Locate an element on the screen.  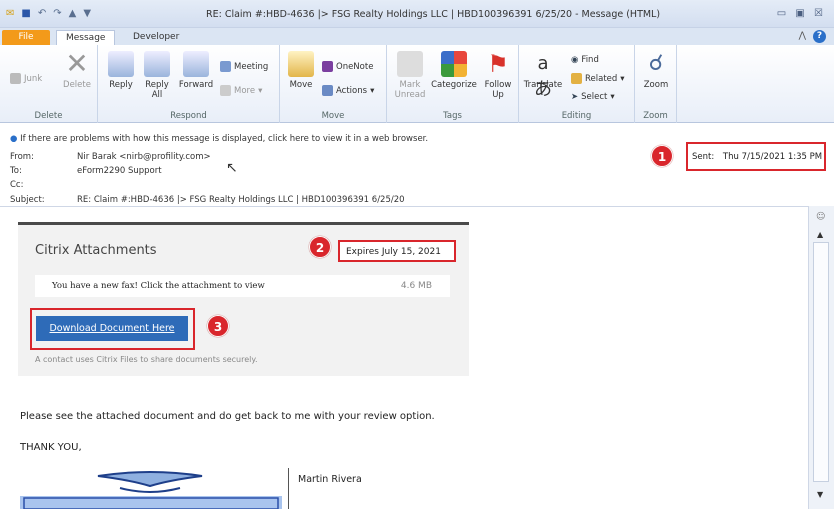
categorize-button: Categorize is located at coordinates (454, 70).